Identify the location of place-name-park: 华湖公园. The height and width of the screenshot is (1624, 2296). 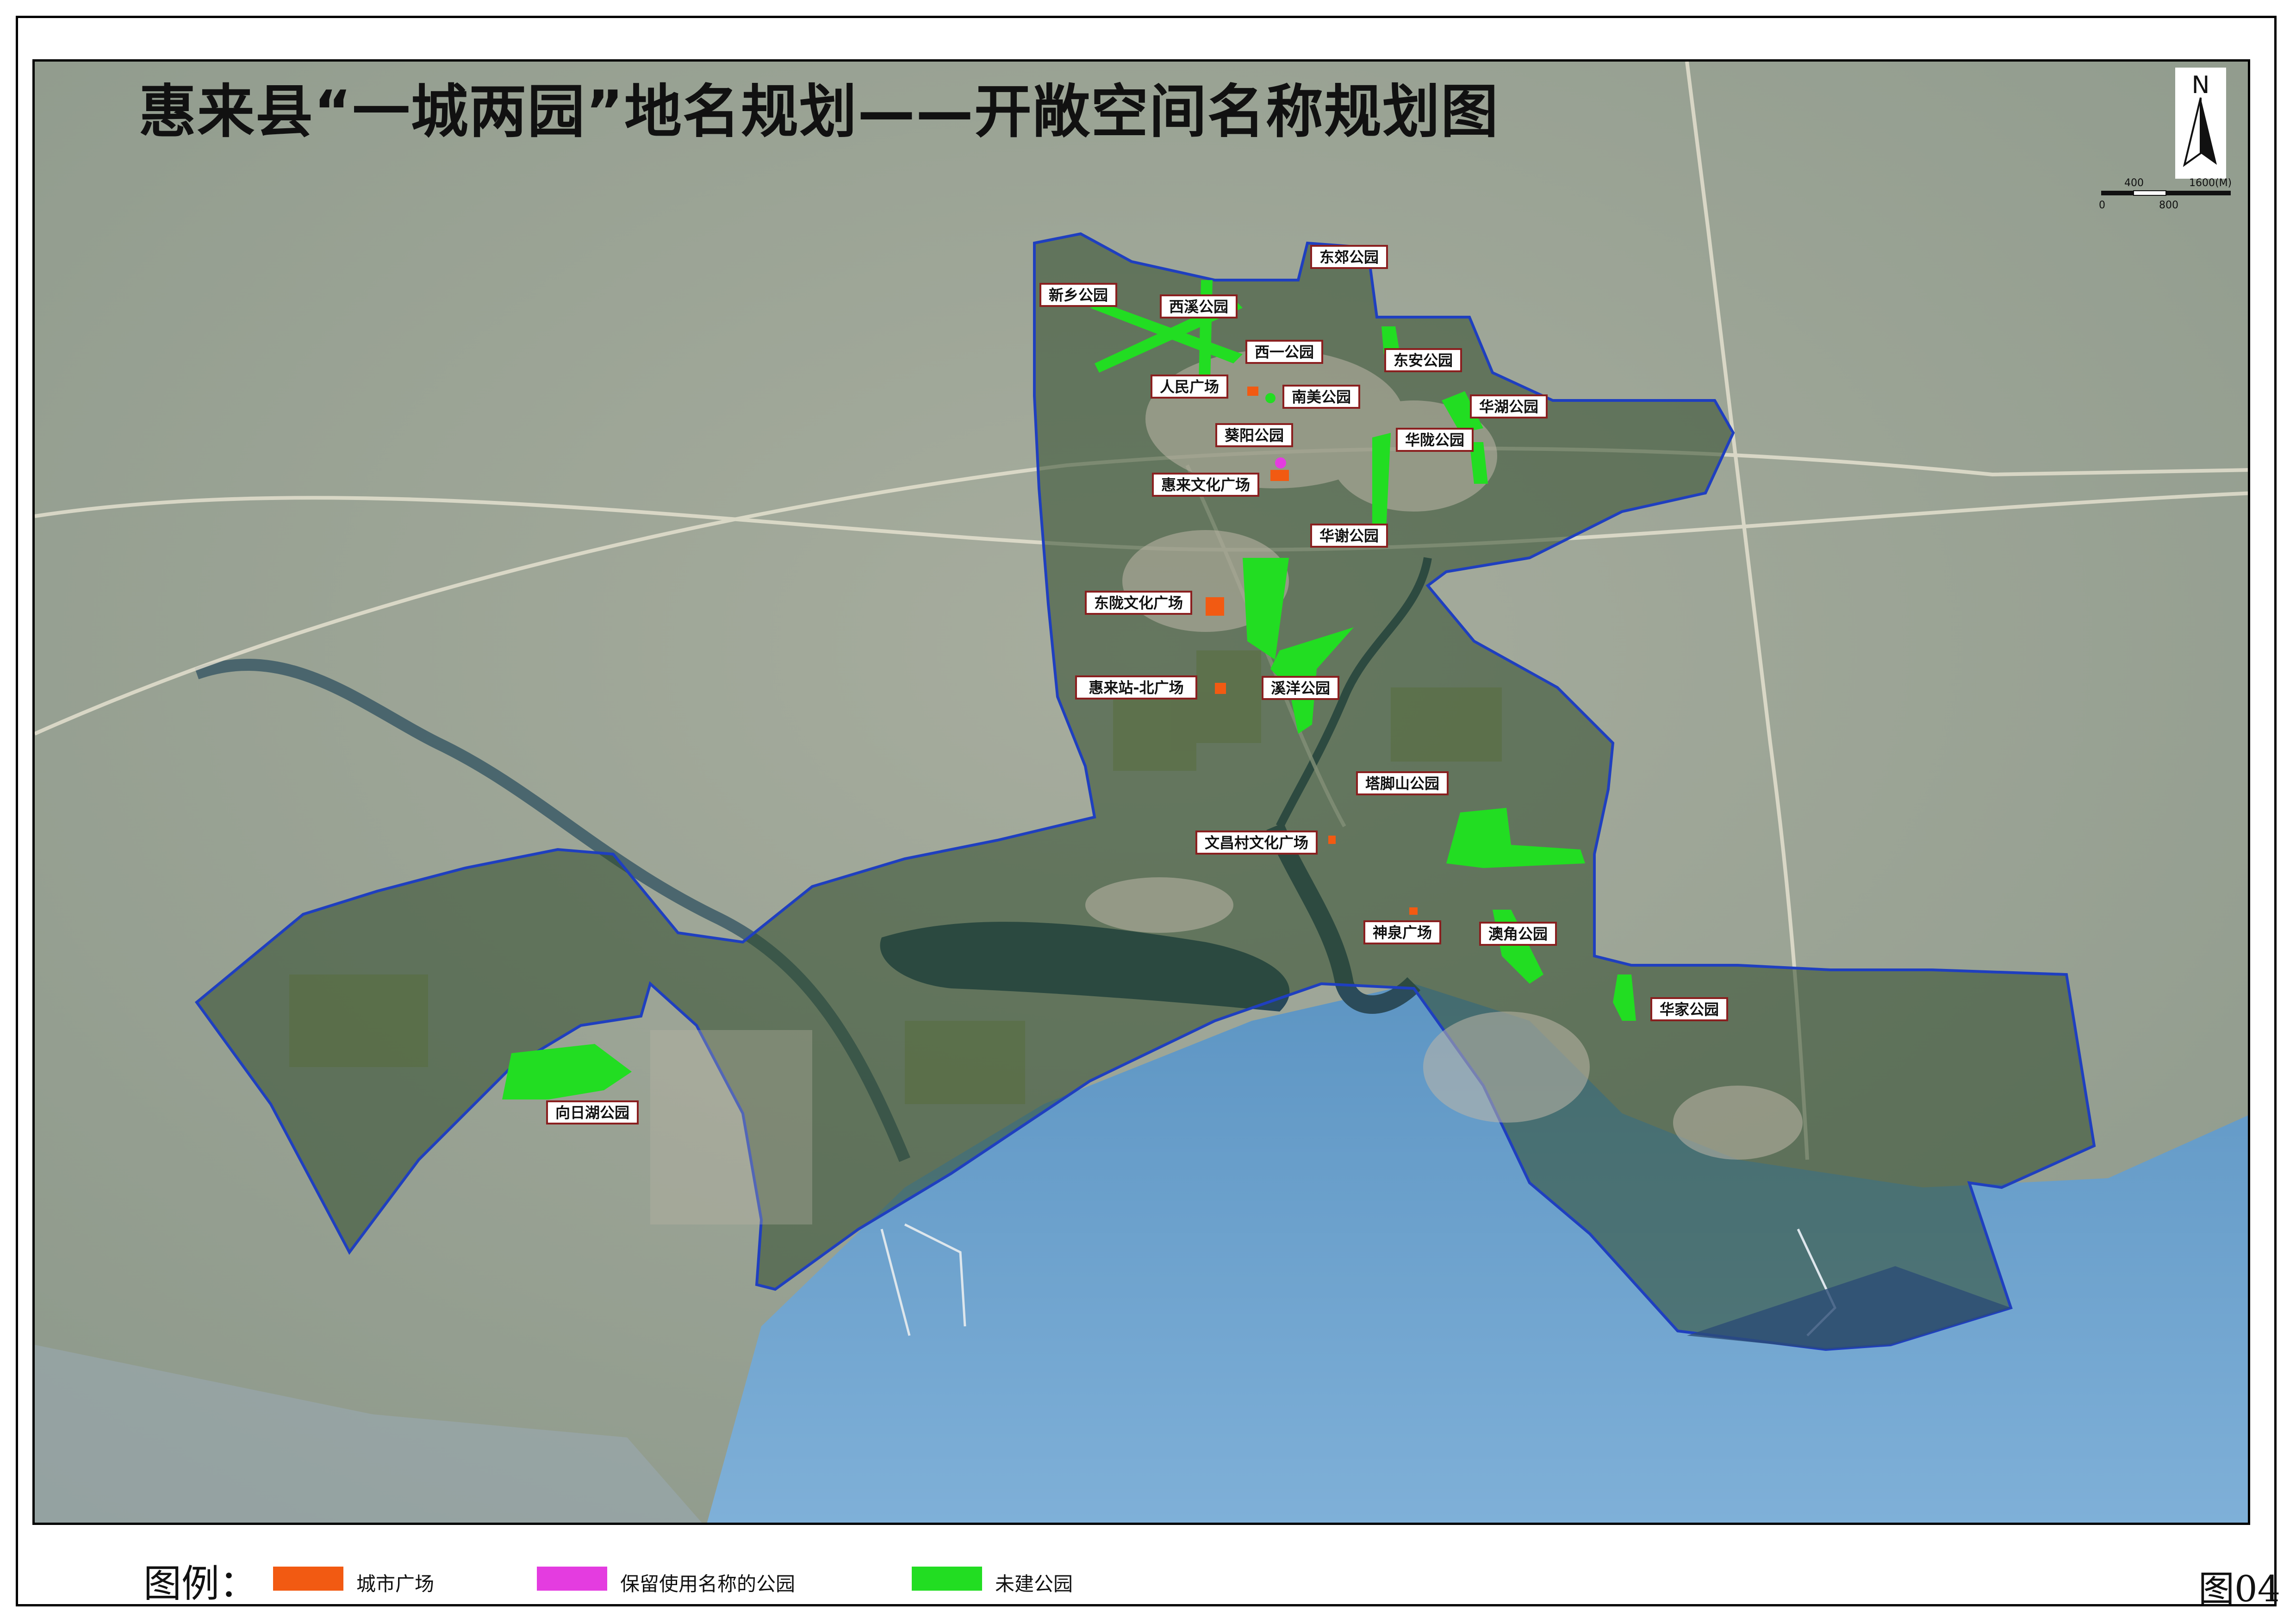
(1508, 407).